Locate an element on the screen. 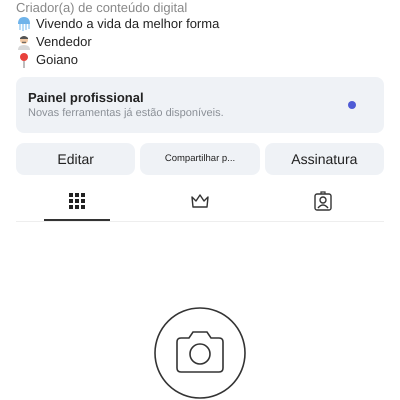  bio-text: Goiano is located at coordinates (57, 60).